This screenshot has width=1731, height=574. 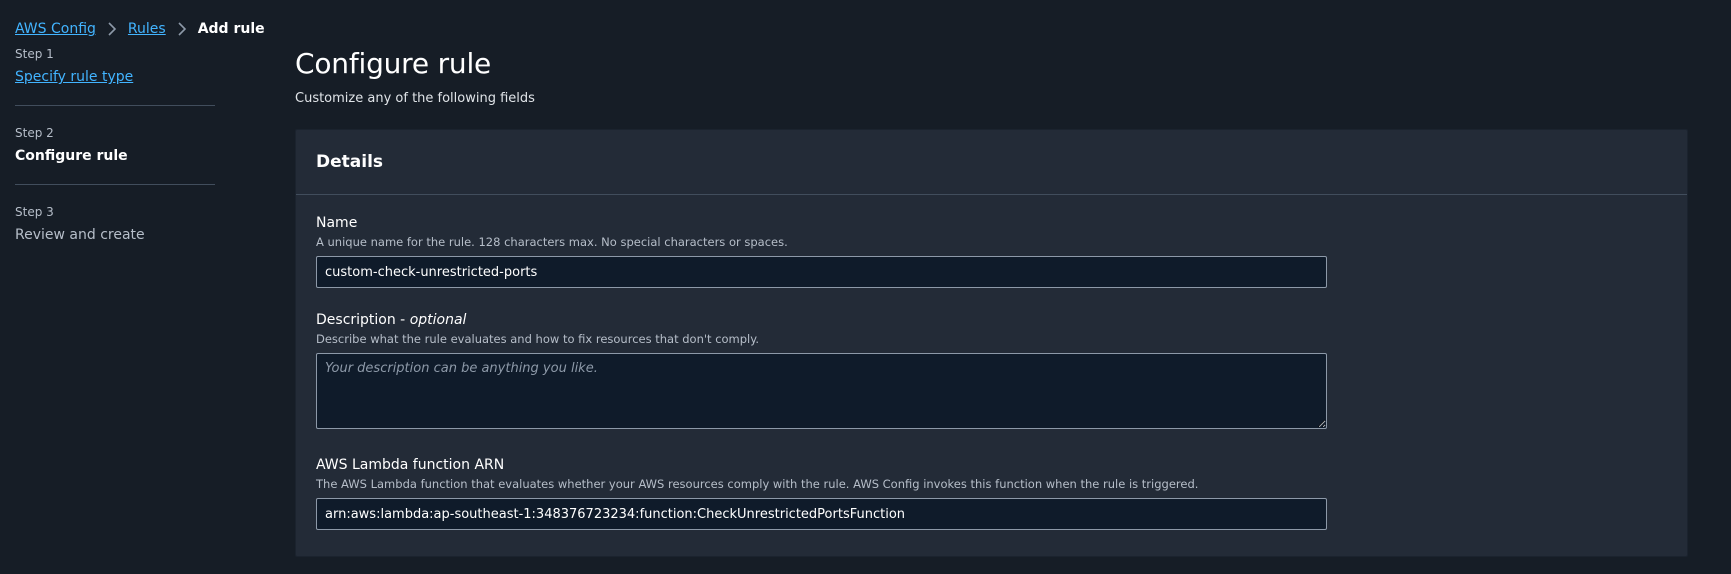 I want to click on description-label: Description - optional, so click(x=991, y=320).